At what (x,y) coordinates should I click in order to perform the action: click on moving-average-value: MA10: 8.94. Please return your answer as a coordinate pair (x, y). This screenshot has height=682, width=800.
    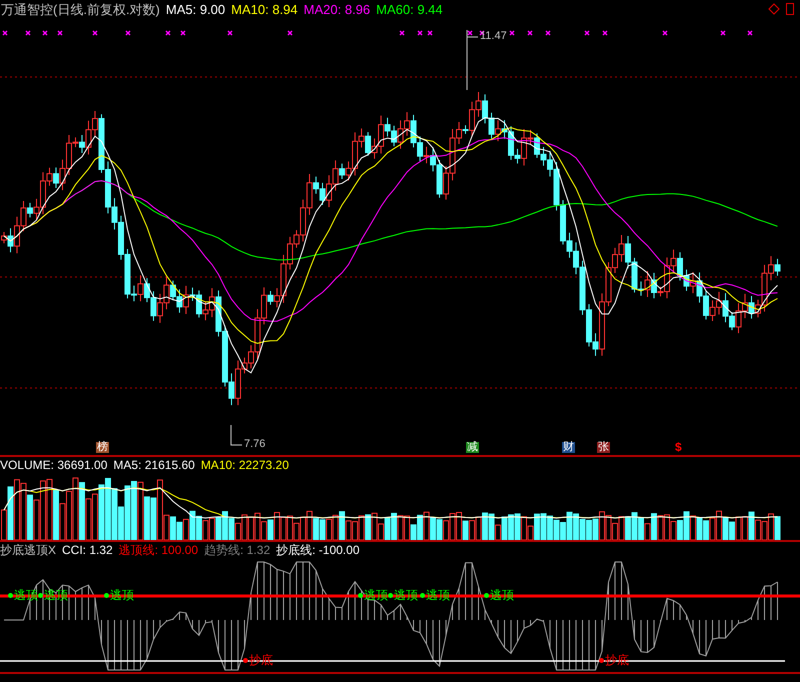
    Looking at the image, I should click on (264, 9).